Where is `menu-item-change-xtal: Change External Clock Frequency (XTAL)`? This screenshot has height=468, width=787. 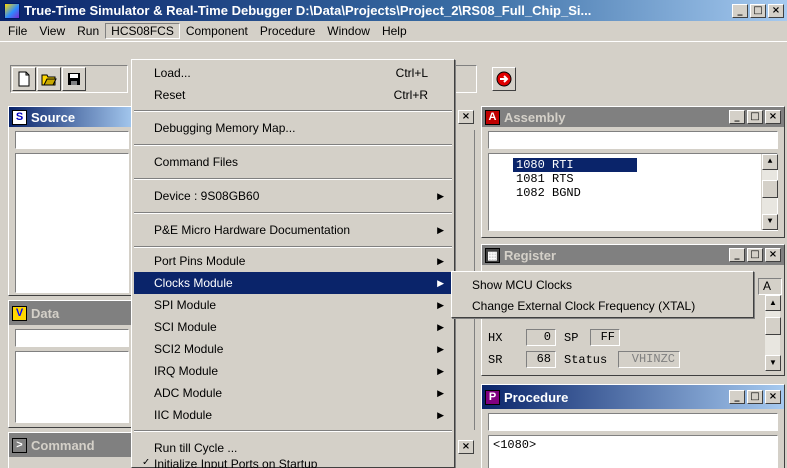
menu-item-change-xtal: Change External Clock Frequency (XTAL) is located at coordinates (602, 305).